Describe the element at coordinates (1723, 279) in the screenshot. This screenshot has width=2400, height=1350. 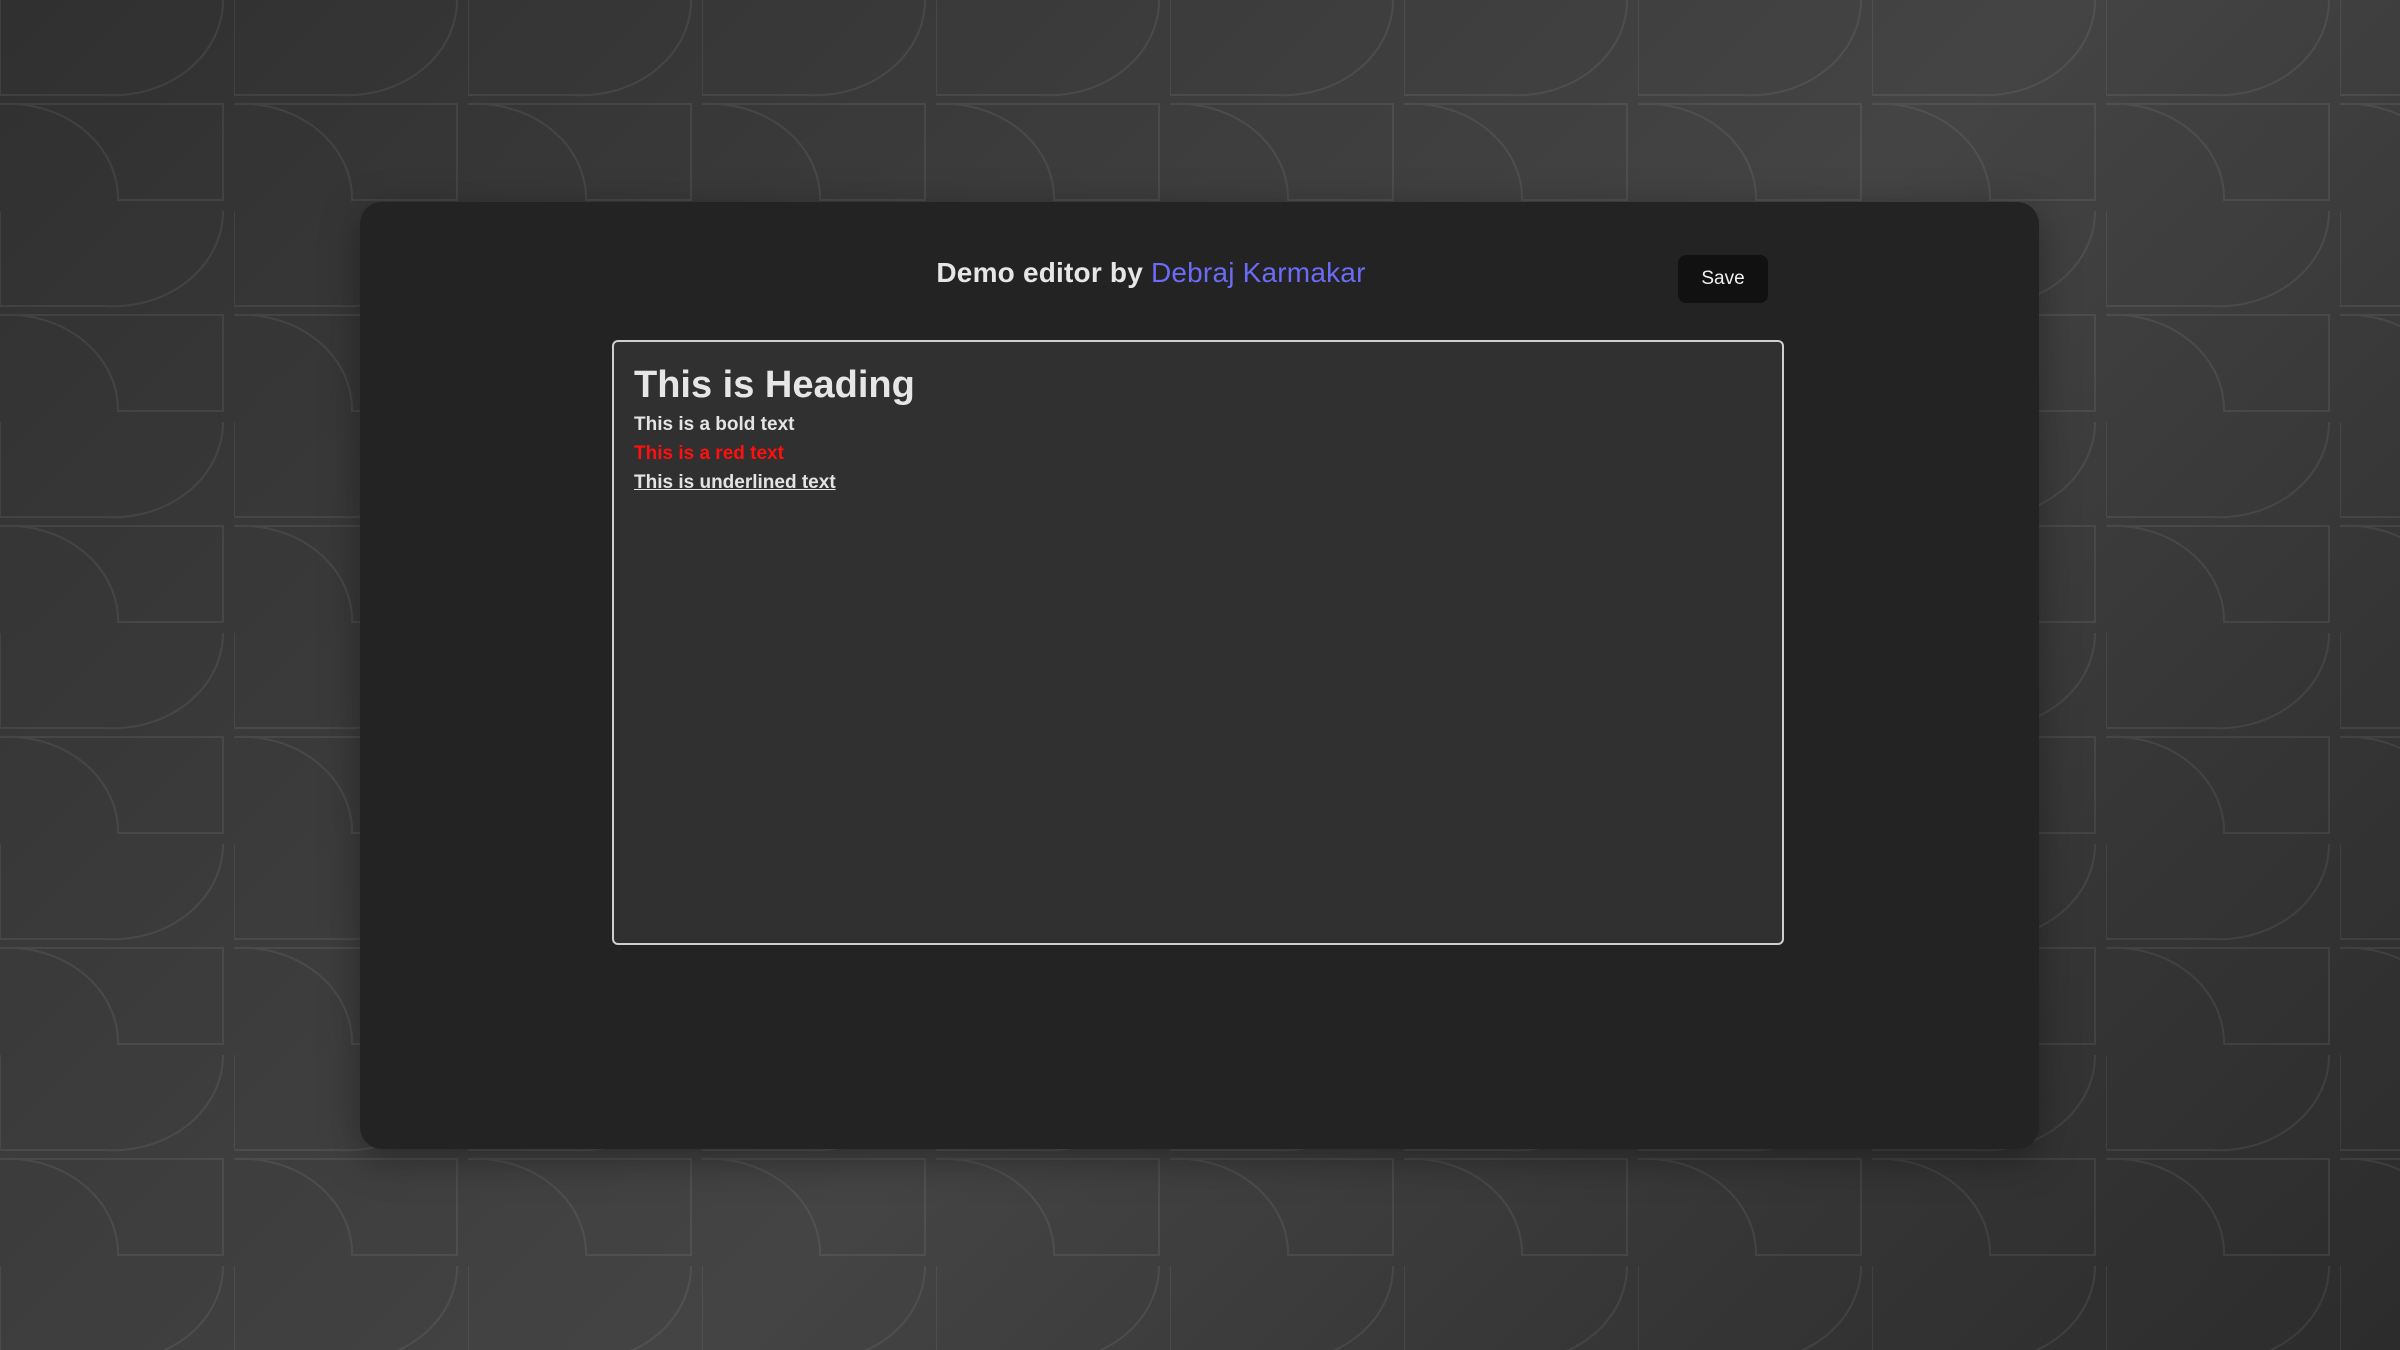
I see `save-button: Save` at that location.